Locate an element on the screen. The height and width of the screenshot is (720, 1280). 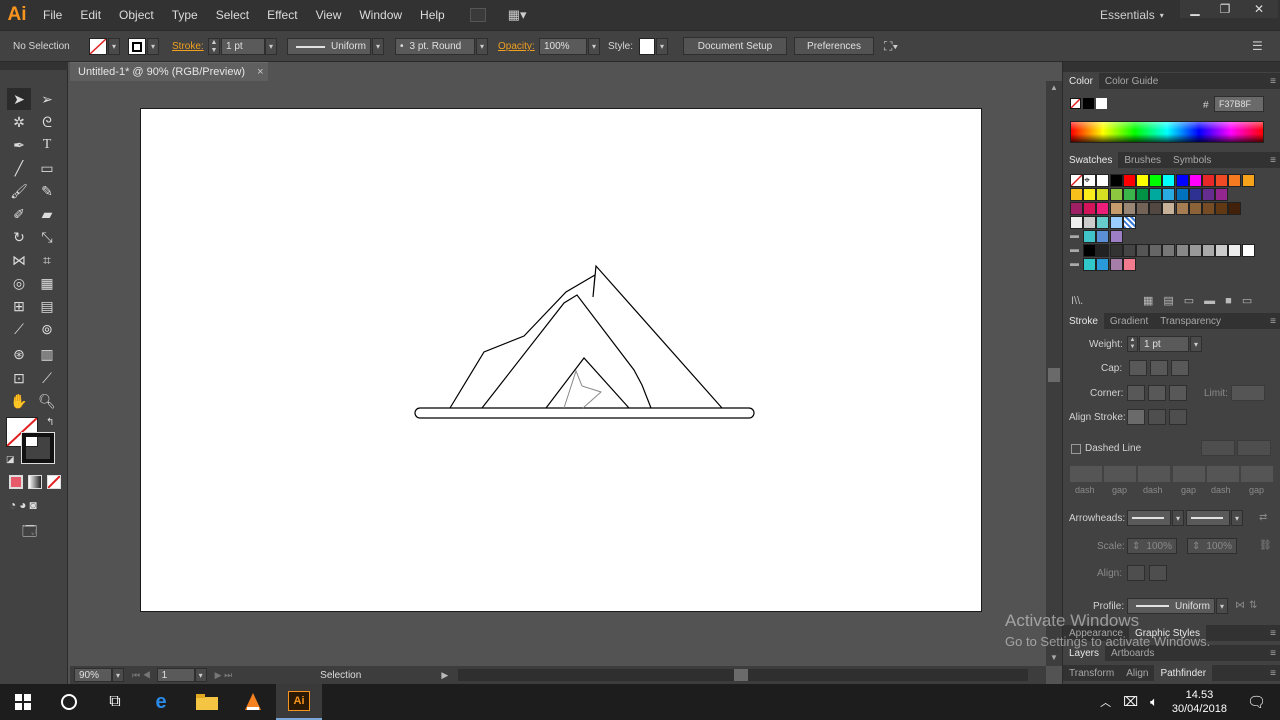
menu-object: Object is located at coordinates (136, 15).